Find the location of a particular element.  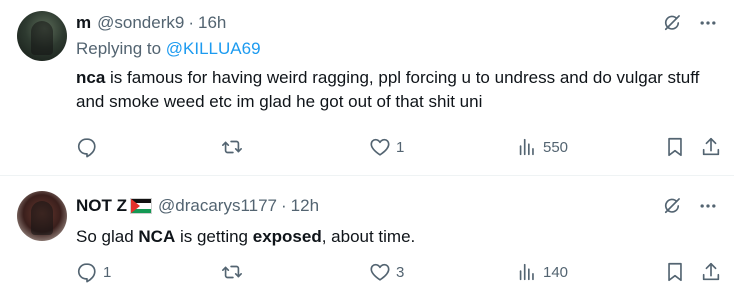

timestamp: 12h is located at coordinates (305, 206).